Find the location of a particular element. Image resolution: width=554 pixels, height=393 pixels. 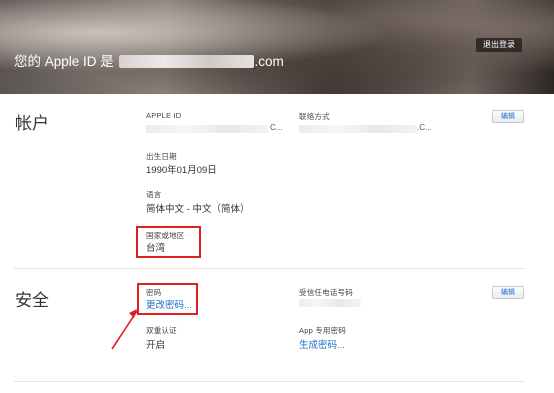

security-edit-button: 编辑 is located at coordinates (508, 292).